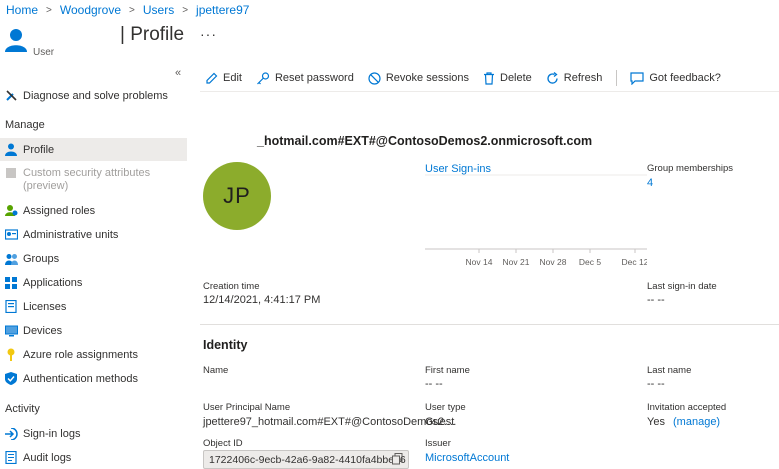 Image resolution: width=779 pixels, height=469 pixels. Describe the element at coordinates (47, 457) in the screenshot. I see `sidebar-item-label: Audit logs` at that location.